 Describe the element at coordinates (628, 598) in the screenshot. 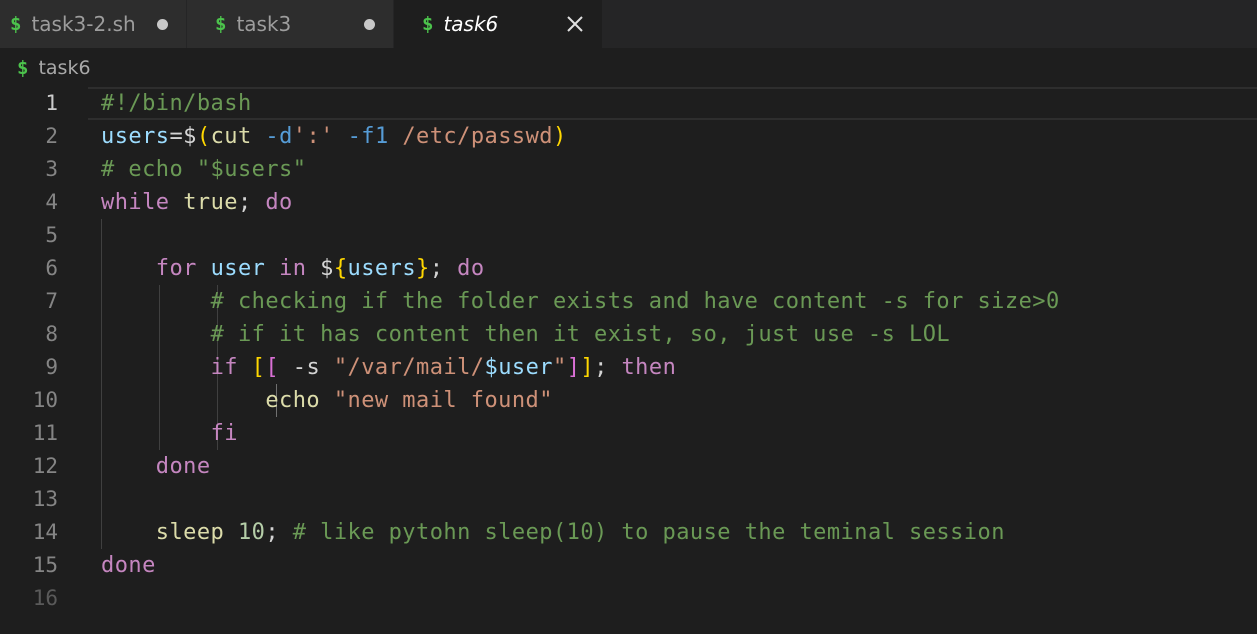

I see `code-line: 16` at that location.